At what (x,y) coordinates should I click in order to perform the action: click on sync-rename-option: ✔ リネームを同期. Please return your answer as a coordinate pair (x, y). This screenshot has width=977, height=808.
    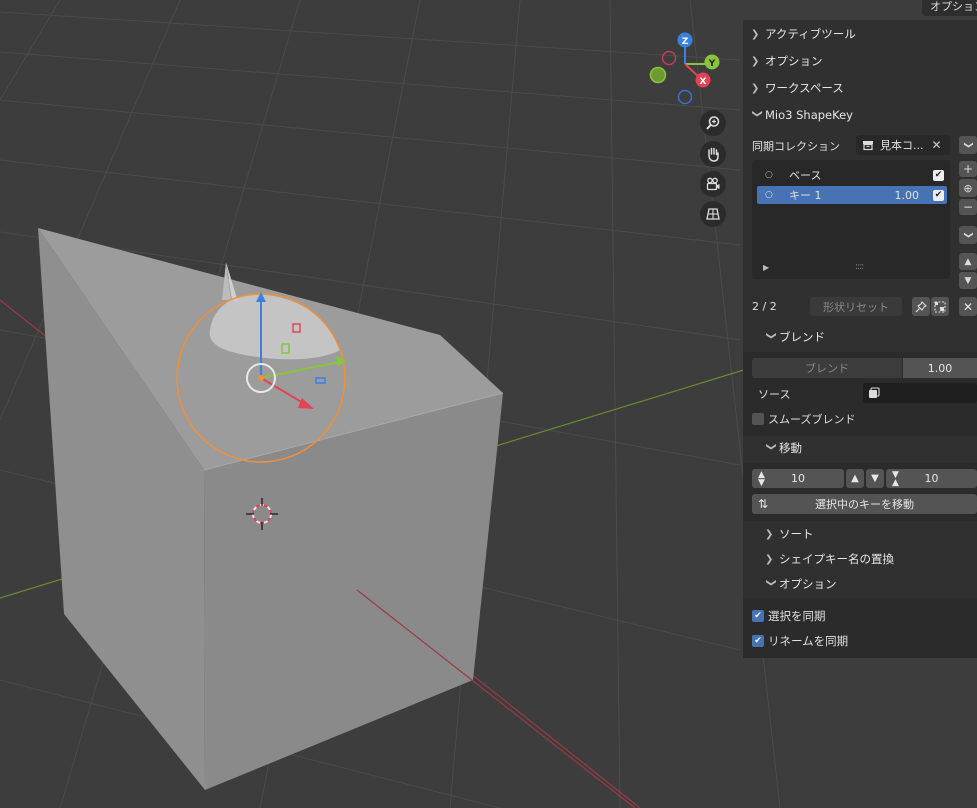
    Looking at the image, I should click on (800, 641).